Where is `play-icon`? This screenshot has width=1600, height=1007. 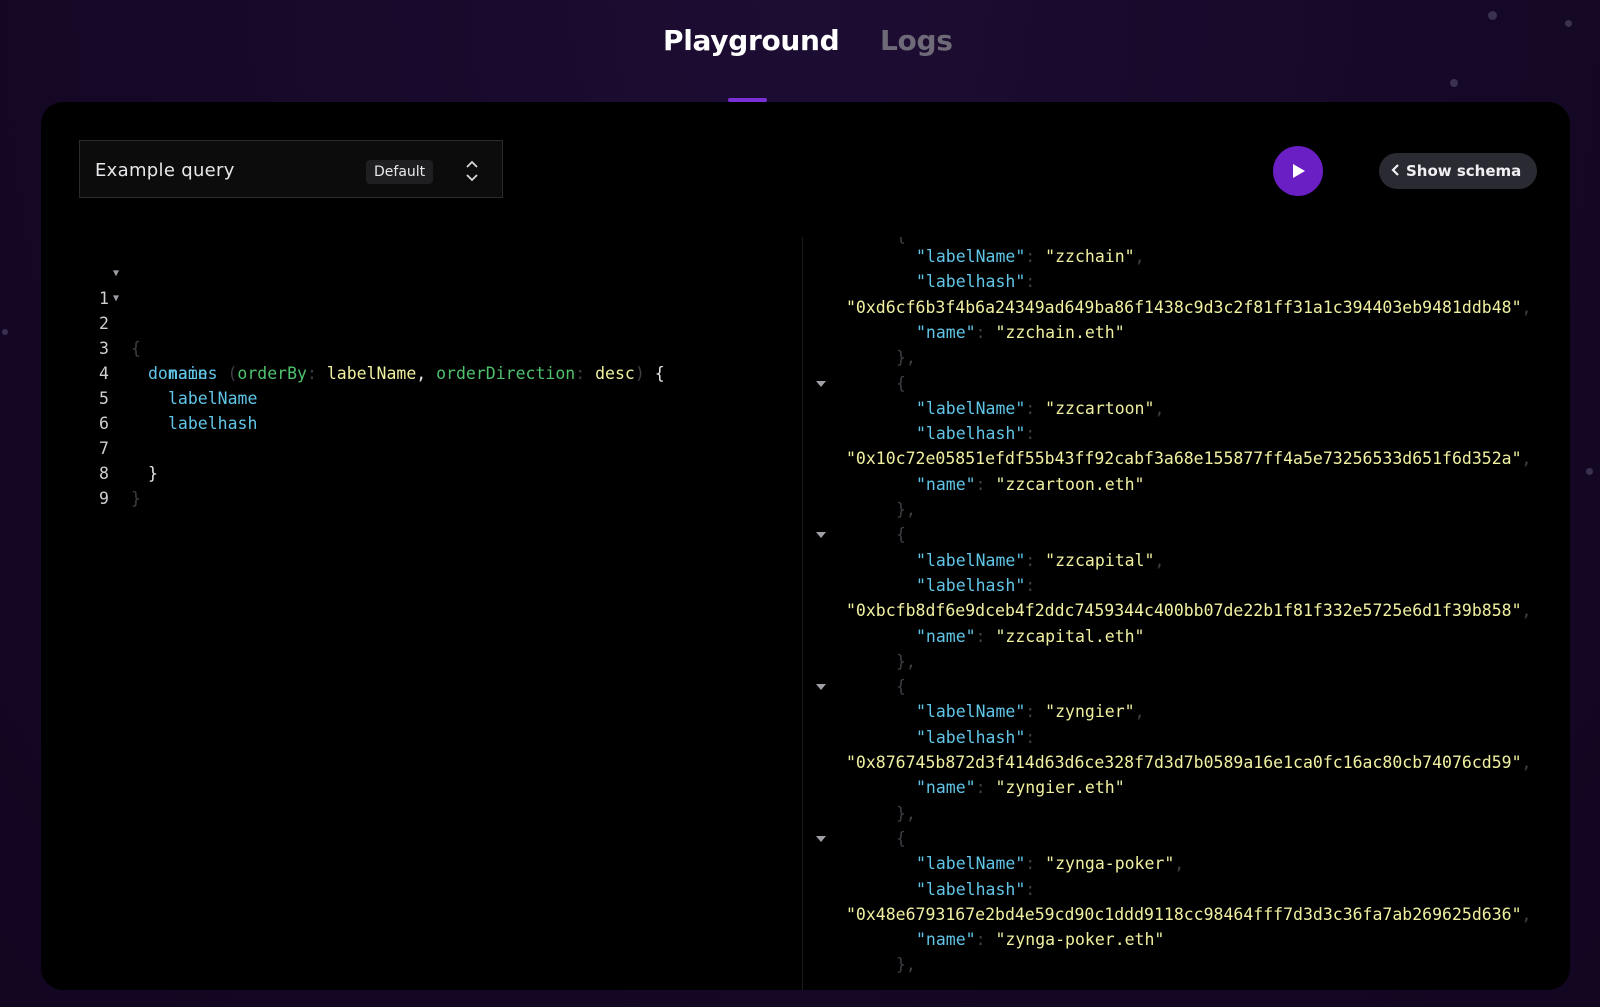
play-icon is located at coordinates (1299, 171).